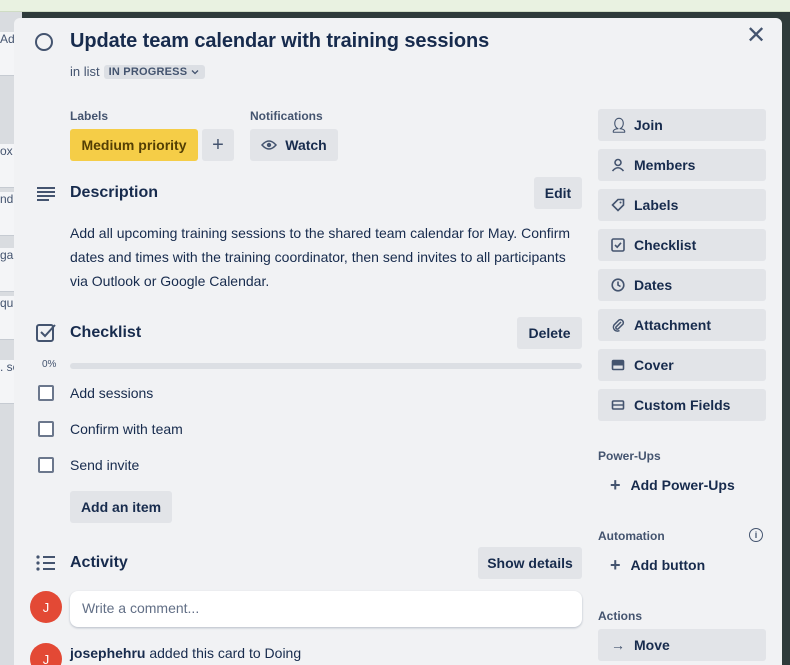 The width and height of the screenshot is (790, 665). I want to click on show-details-button: Show details, so click(530, 563).